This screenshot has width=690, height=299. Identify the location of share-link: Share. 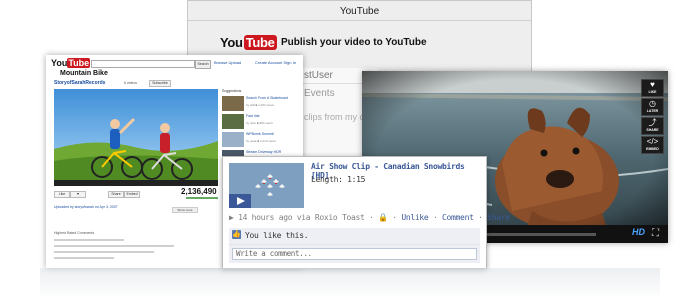
(498, 217).